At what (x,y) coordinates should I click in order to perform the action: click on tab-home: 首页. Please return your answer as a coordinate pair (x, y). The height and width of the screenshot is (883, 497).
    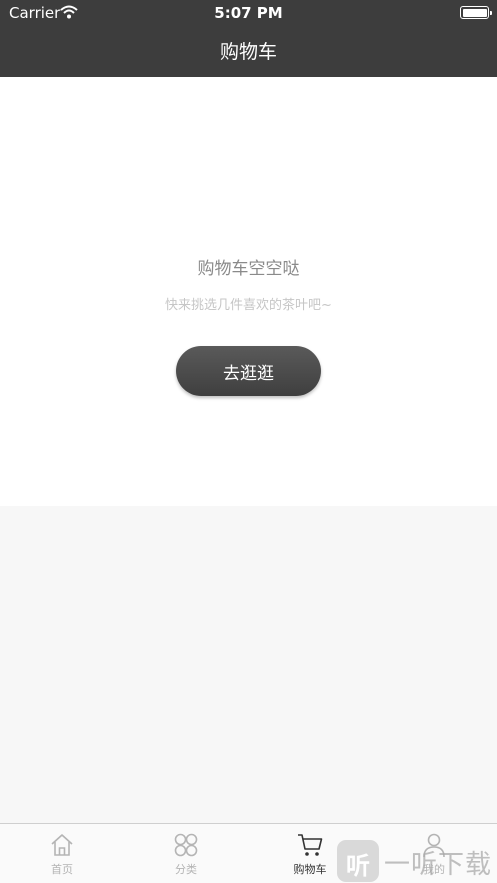
    Looking at the image, I should click on (62, 853).